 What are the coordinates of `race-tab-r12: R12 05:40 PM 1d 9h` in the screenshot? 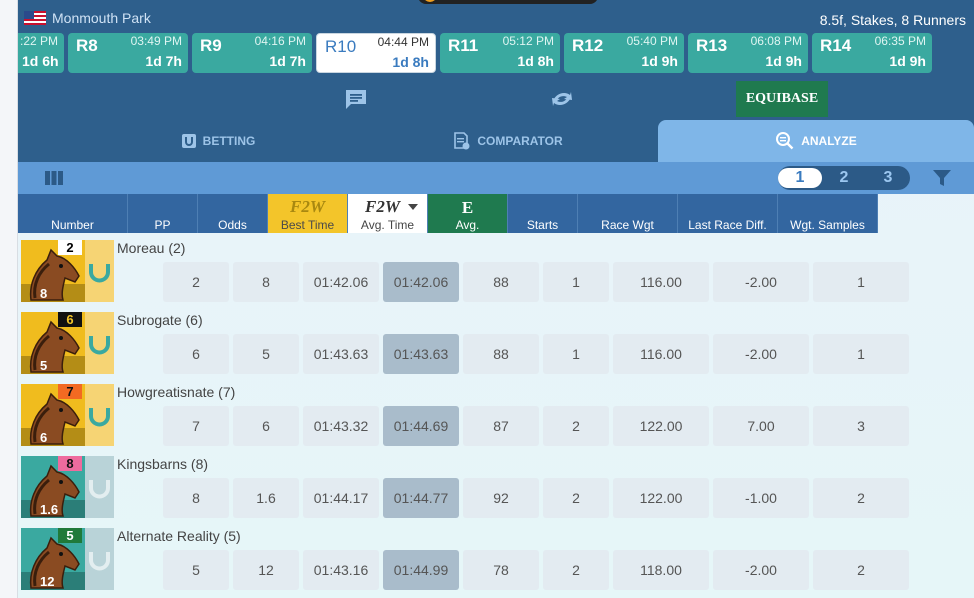 It's located at (624, 53).